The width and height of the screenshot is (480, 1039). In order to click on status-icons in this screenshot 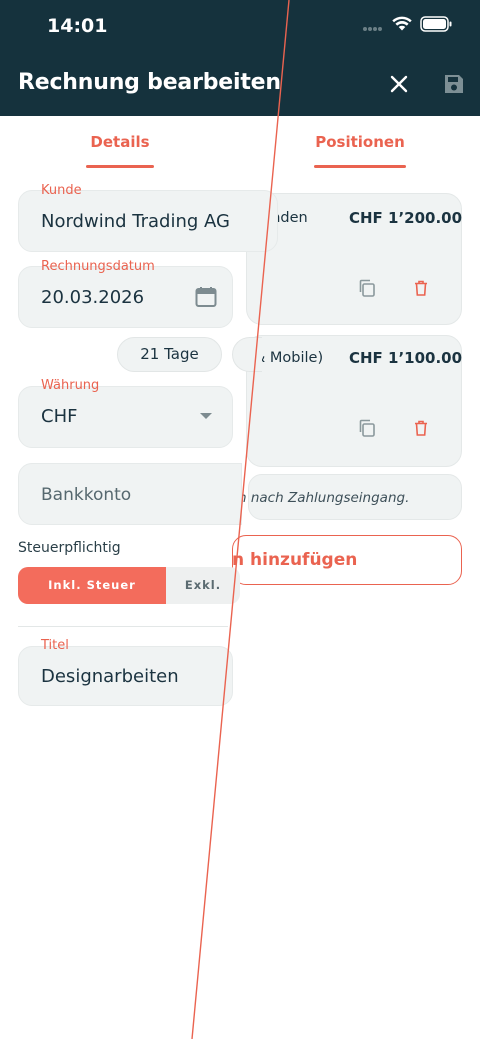, I will do `click(407, 26)`.